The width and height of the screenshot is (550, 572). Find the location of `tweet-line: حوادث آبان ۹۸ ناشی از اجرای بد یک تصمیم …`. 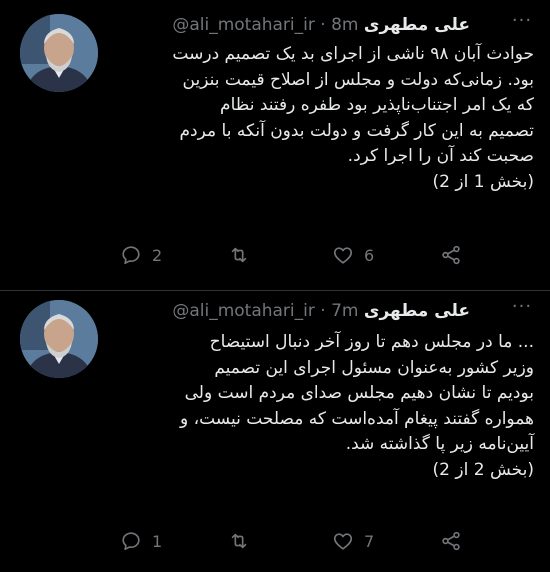

tweet-line: حوادث آبان ۹۸ ناشی از اجرای بد یک تصمیم … is located at coordinates (353, 54).